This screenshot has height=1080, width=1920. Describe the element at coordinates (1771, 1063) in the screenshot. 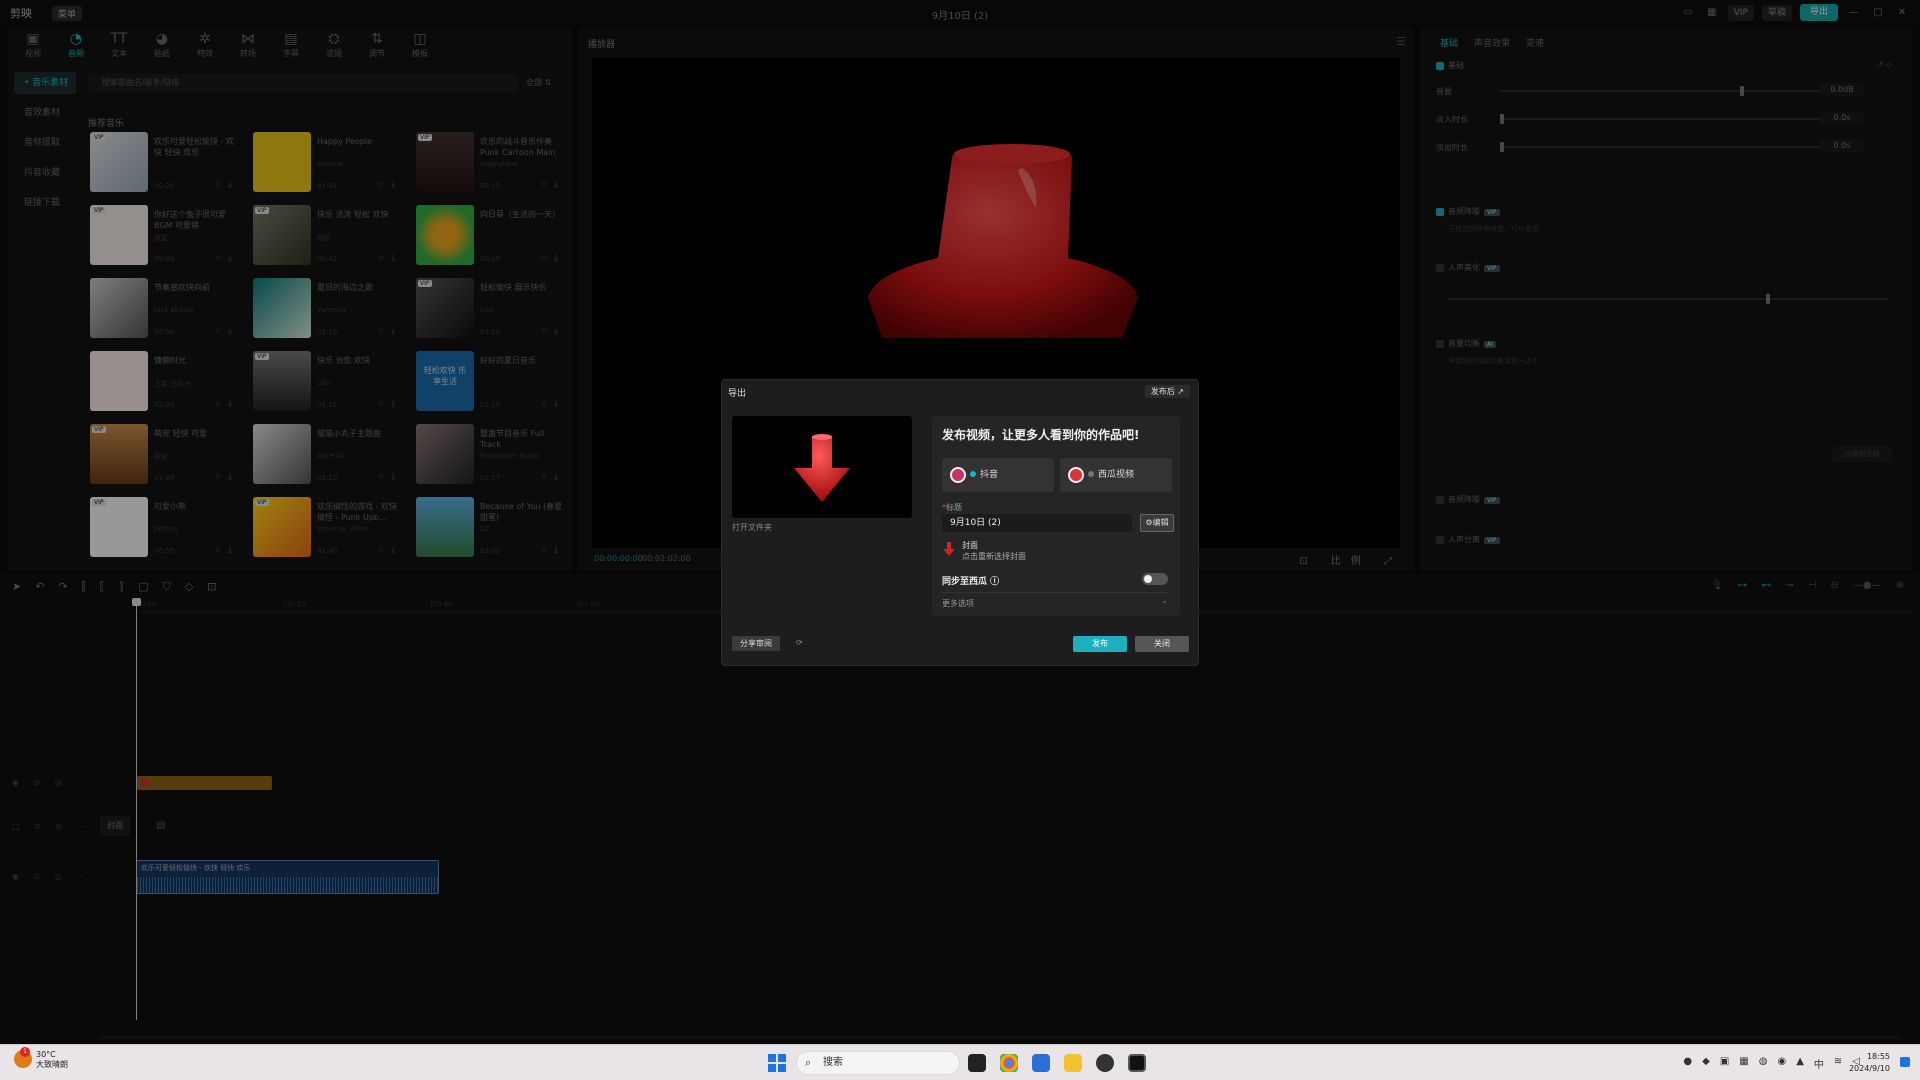

I see `system-tray: ● ◆ ▣ ▦ ◍ ◉ ▲ 中 ≋ ◁` at that location.